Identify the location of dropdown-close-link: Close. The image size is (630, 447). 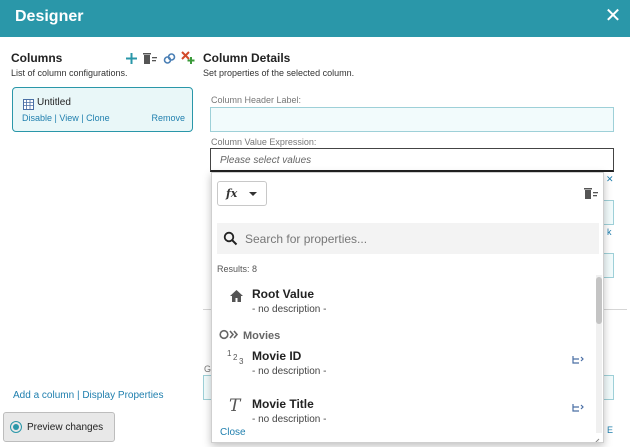
(233, 432).